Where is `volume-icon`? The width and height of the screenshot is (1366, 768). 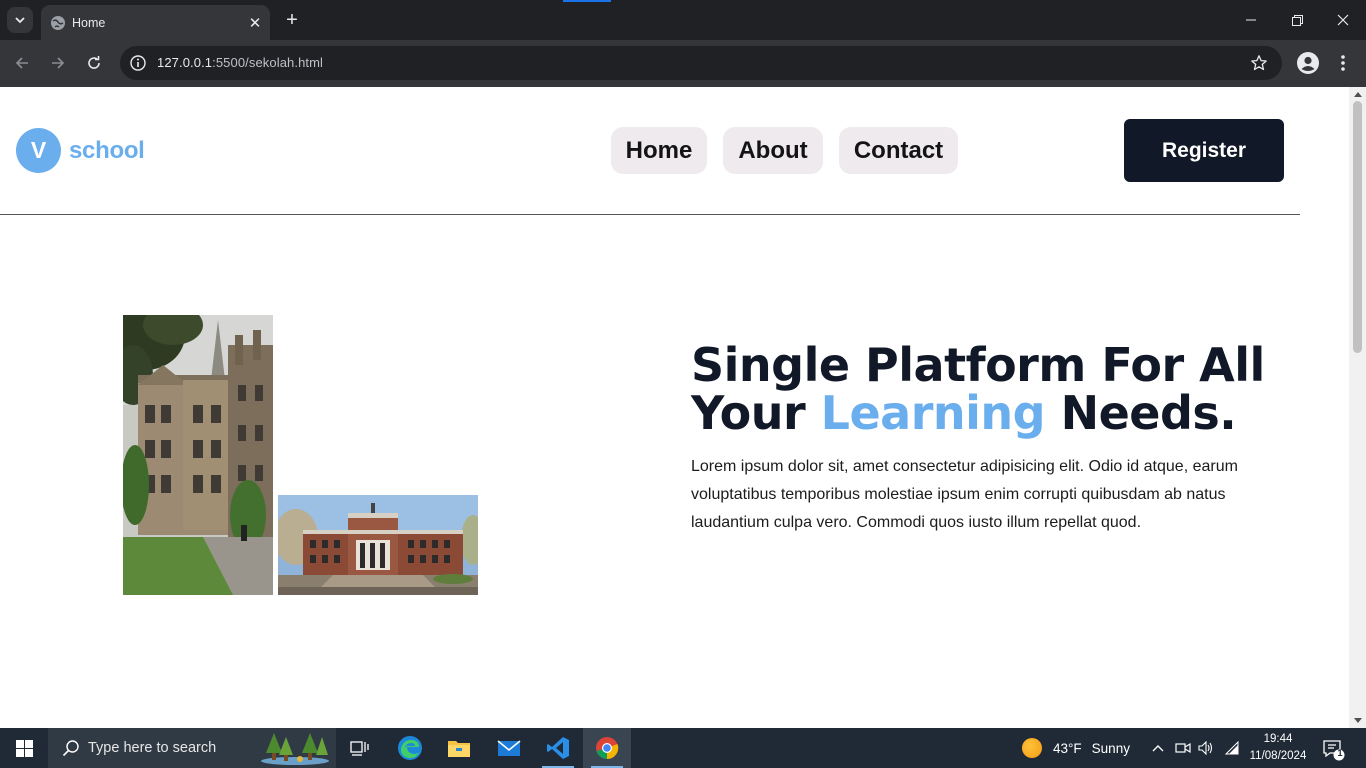
volume-icon is located at coordinates (1205, 748).